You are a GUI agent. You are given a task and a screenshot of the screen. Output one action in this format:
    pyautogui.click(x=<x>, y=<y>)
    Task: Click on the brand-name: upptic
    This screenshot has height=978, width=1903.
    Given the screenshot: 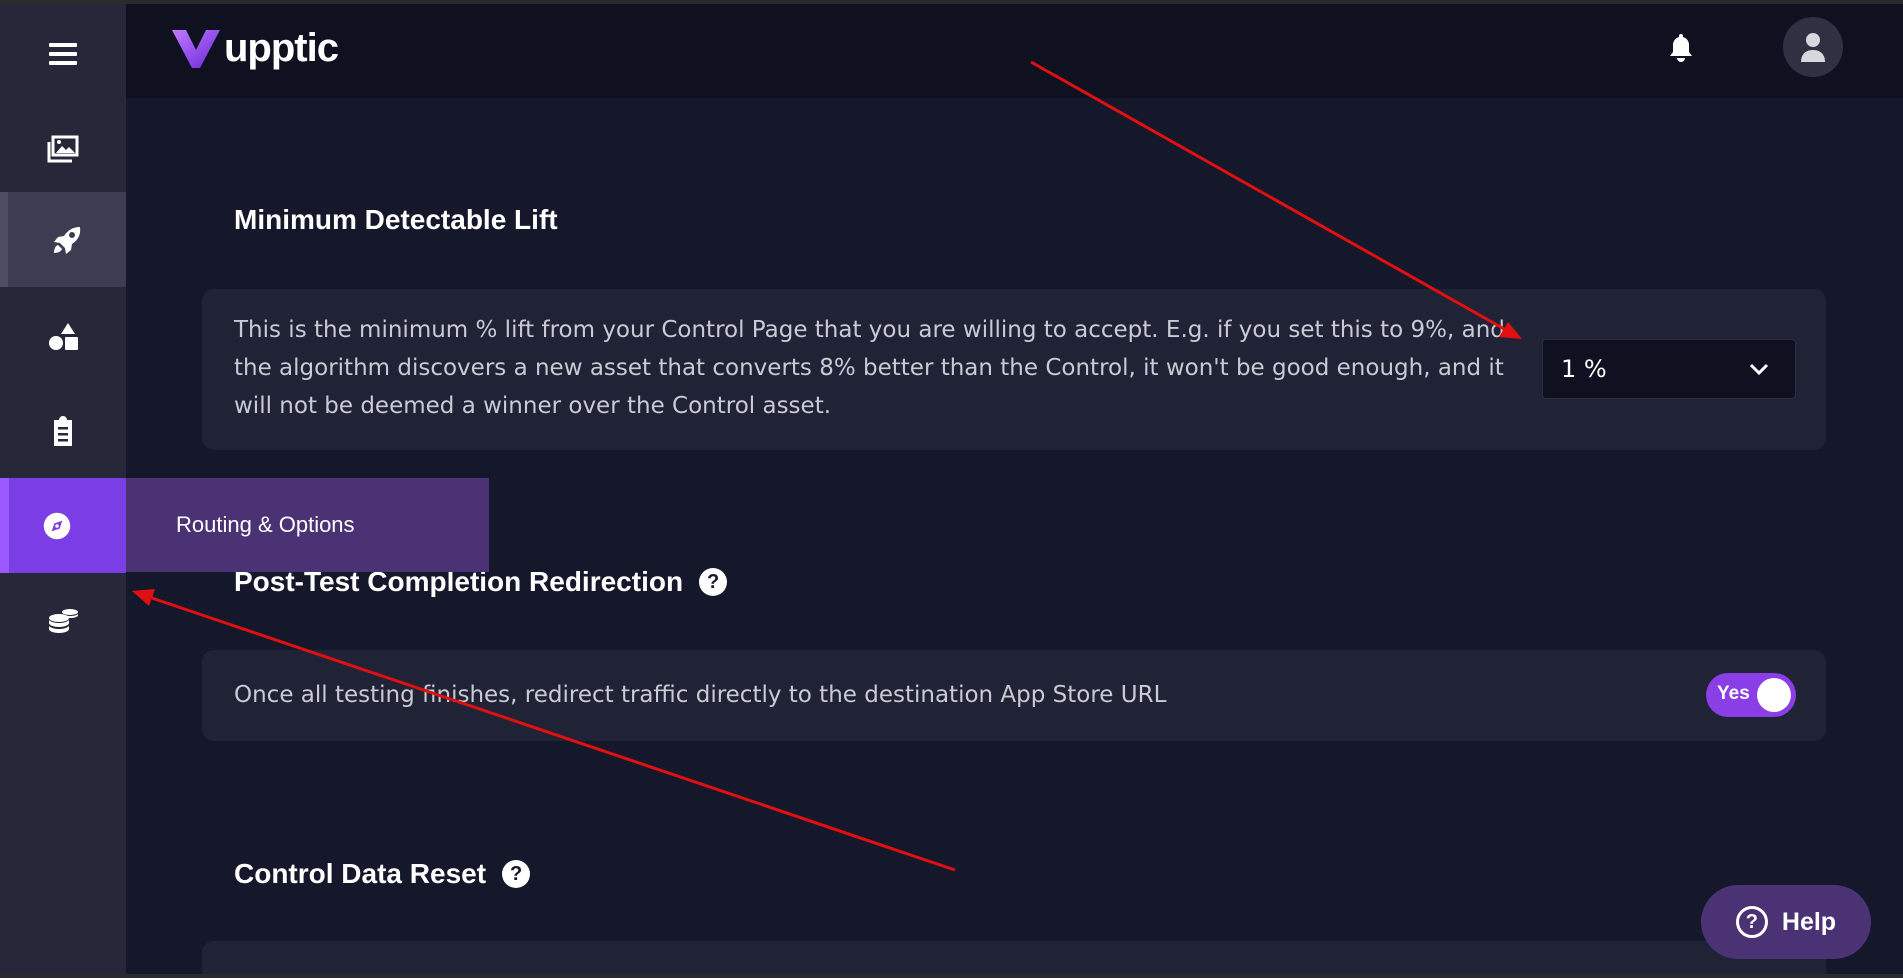 What is the action you would take?
    pyautogui.click(x=281, y=48)
    